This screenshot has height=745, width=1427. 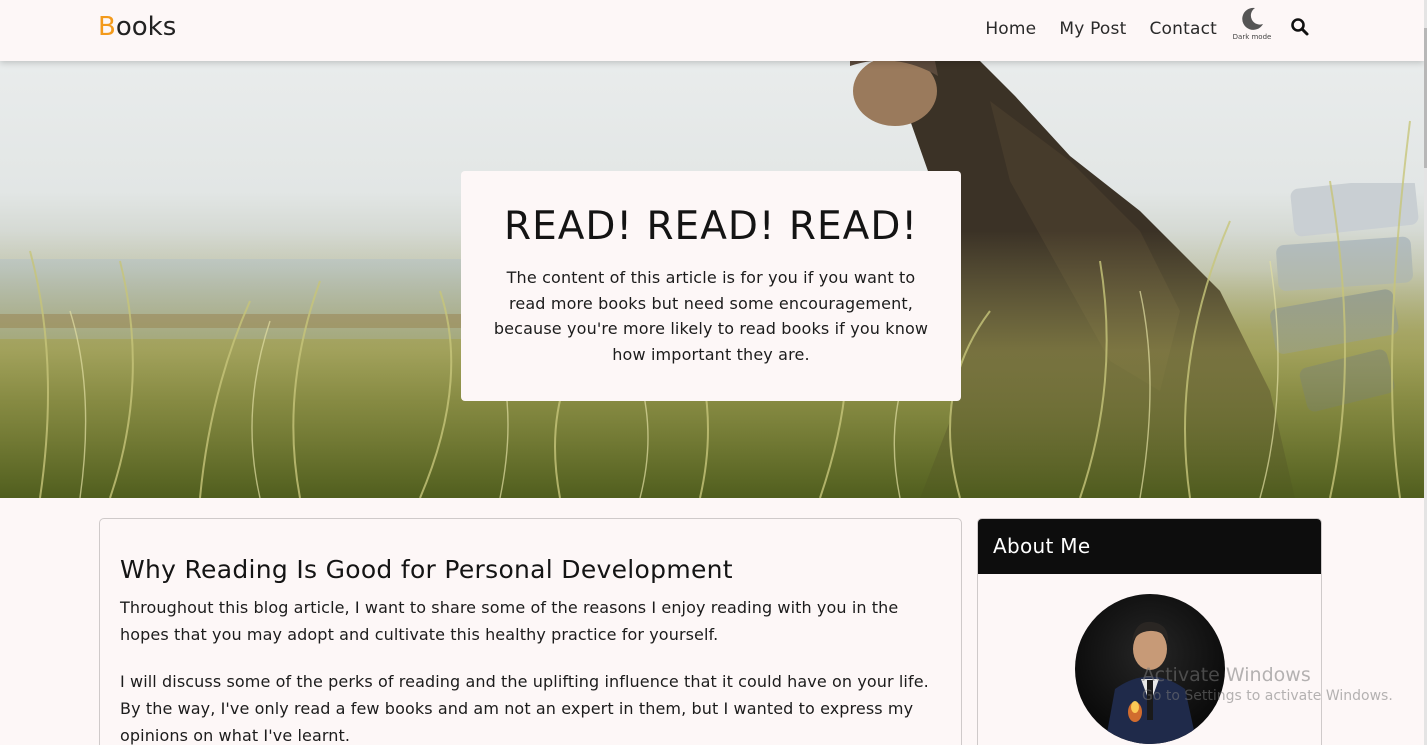 I want to click on search-button, so click(x=1300, y=27).